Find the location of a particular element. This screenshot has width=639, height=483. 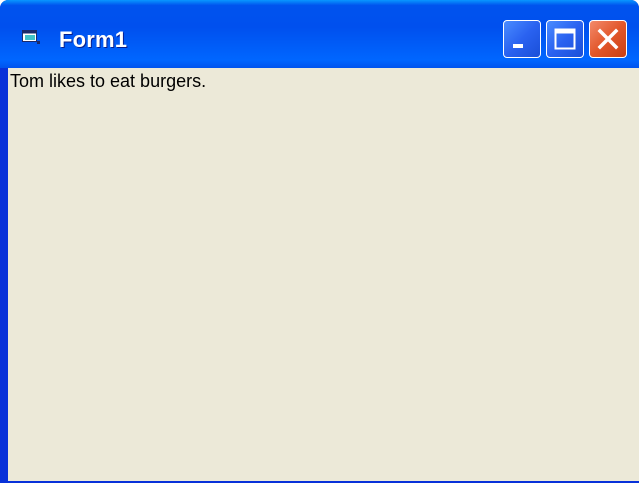

title-bar: Form1 is located at coordinates (319, 34).